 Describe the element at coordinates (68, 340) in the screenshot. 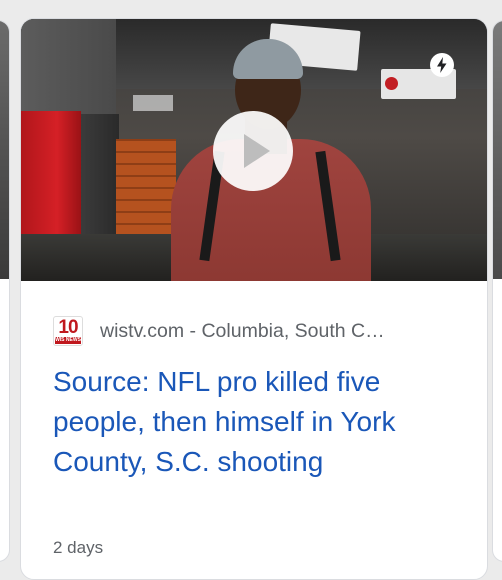

I see `source-logo-subtext: WIS NEWS` at that location.